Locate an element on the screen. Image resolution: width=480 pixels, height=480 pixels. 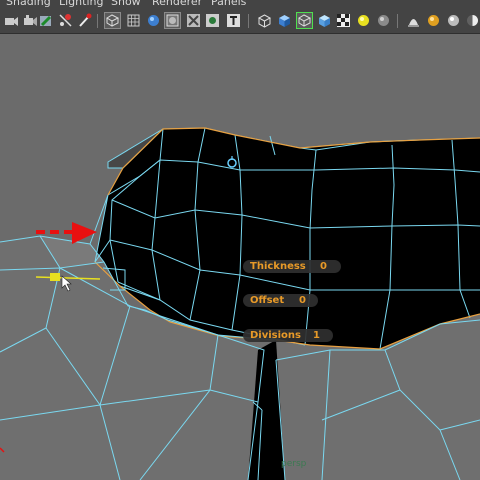
camera-name-label: persp is located at coordinates (294, 464).